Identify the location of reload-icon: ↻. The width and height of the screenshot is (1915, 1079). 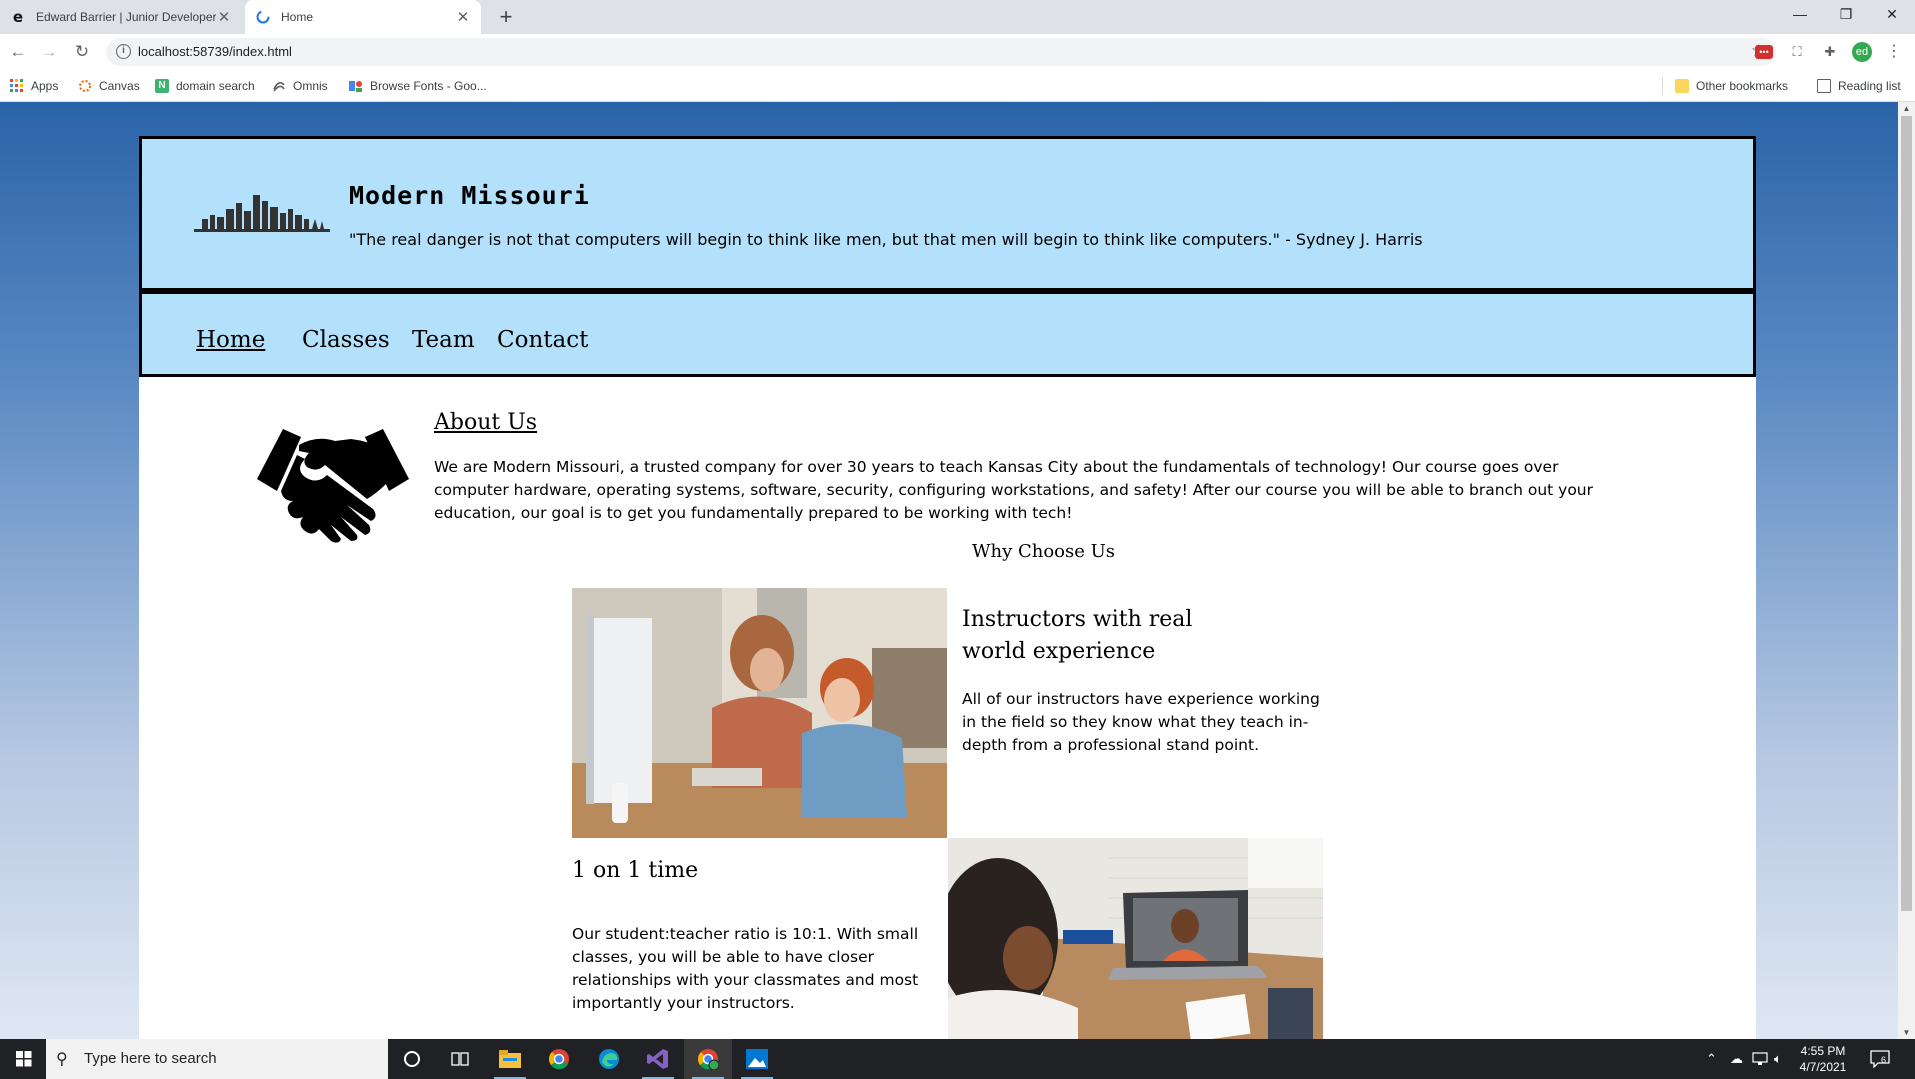
(82, 52).